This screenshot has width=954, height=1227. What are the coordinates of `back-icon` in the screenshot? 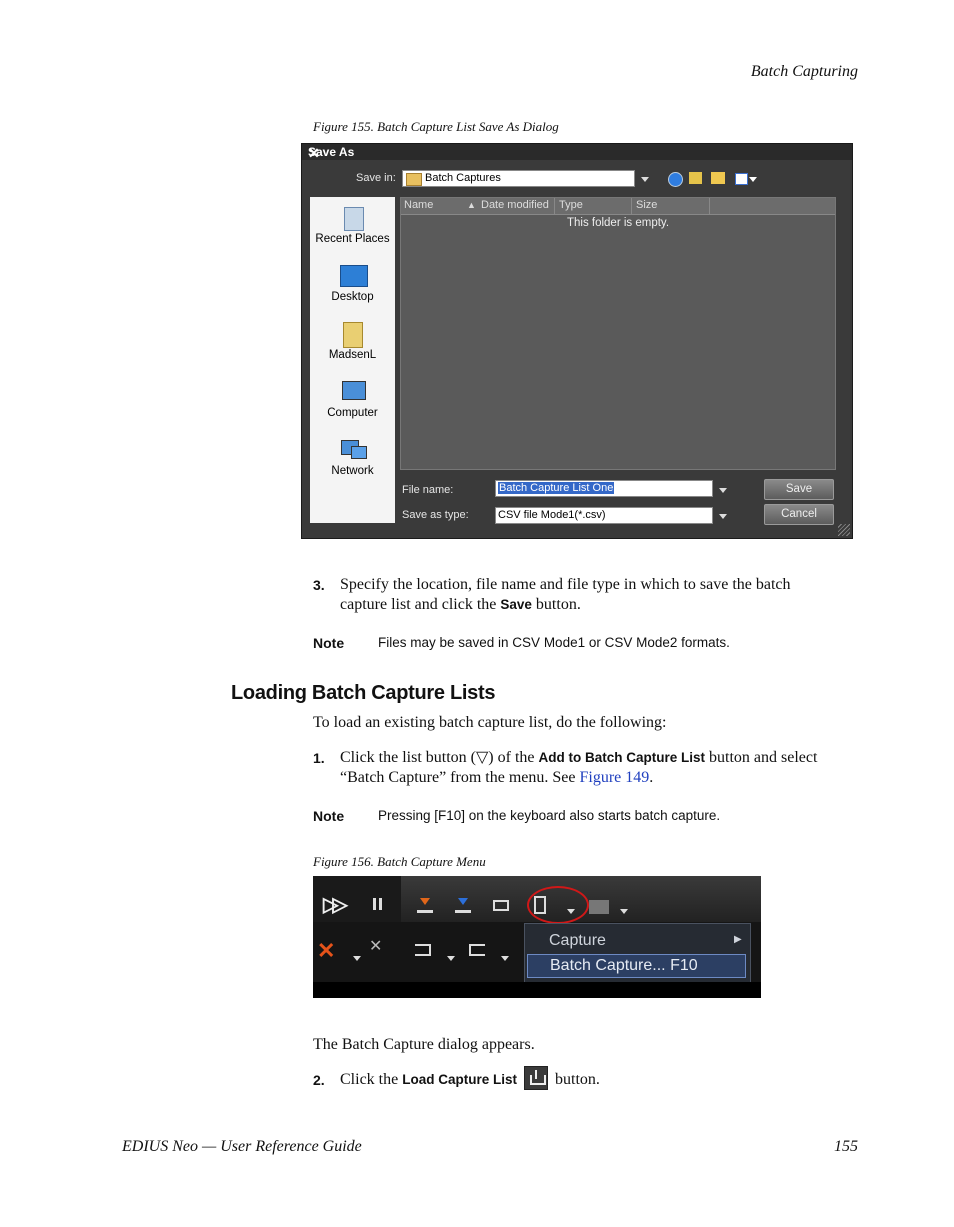 It's located at (675, 179).